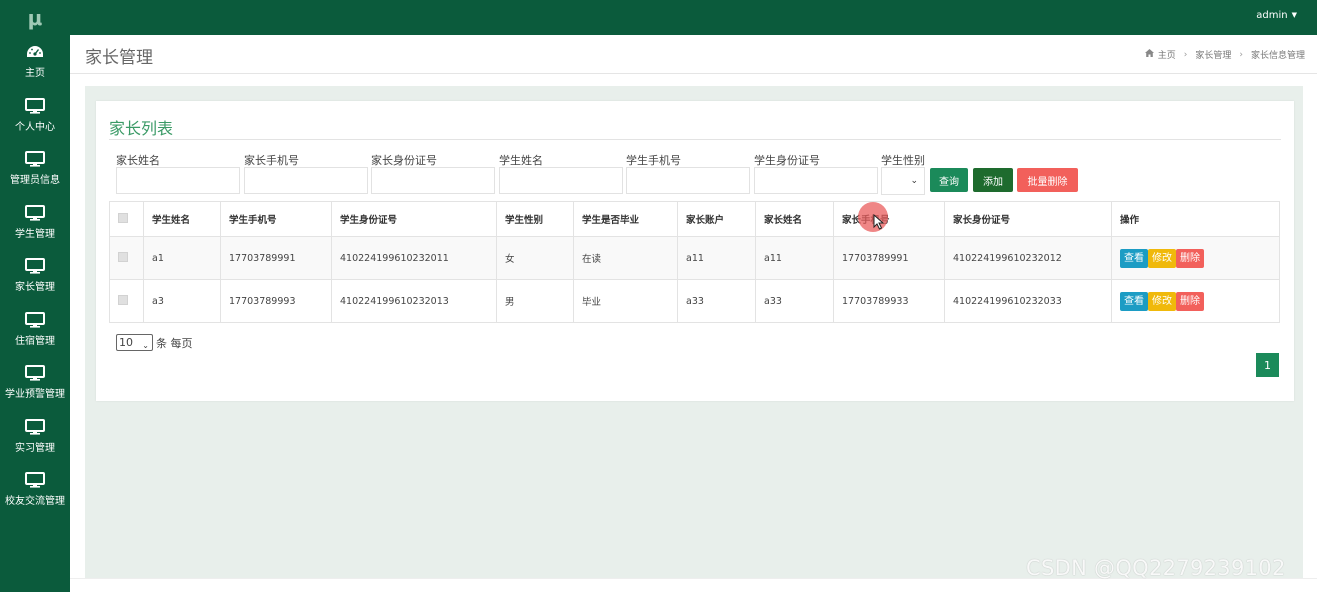 Image resolution: width=1317 pixels, height=592 pixels. Describe the element at coordinates (182, 219) in the screenshot. I see `column-header: 学生姓名` at that location.